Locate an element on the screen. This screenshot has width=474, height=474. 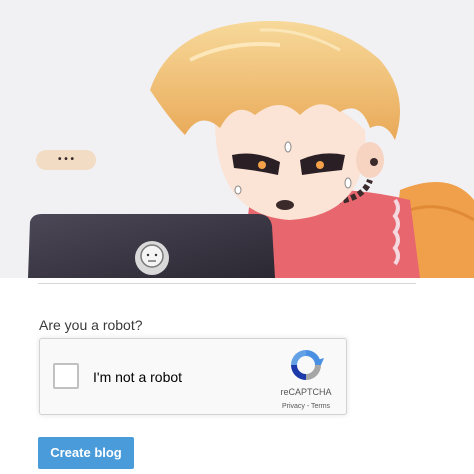
recaptcha-logo-icon is located at coordinates (307, 365).